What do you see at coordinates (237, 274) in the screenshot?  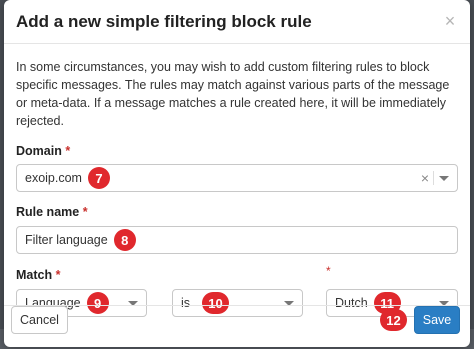 I see `match-labels: Match * *` at bounding box center [237, 274].